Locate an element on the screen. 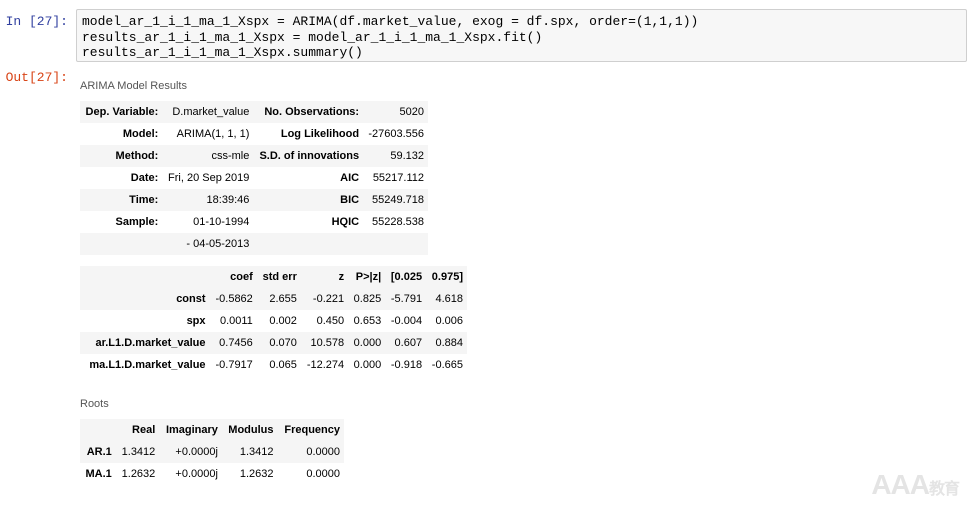 The height and width of the screenshot is (507, 979). table-cell: 0.006 is located at coordinates (446, 321).